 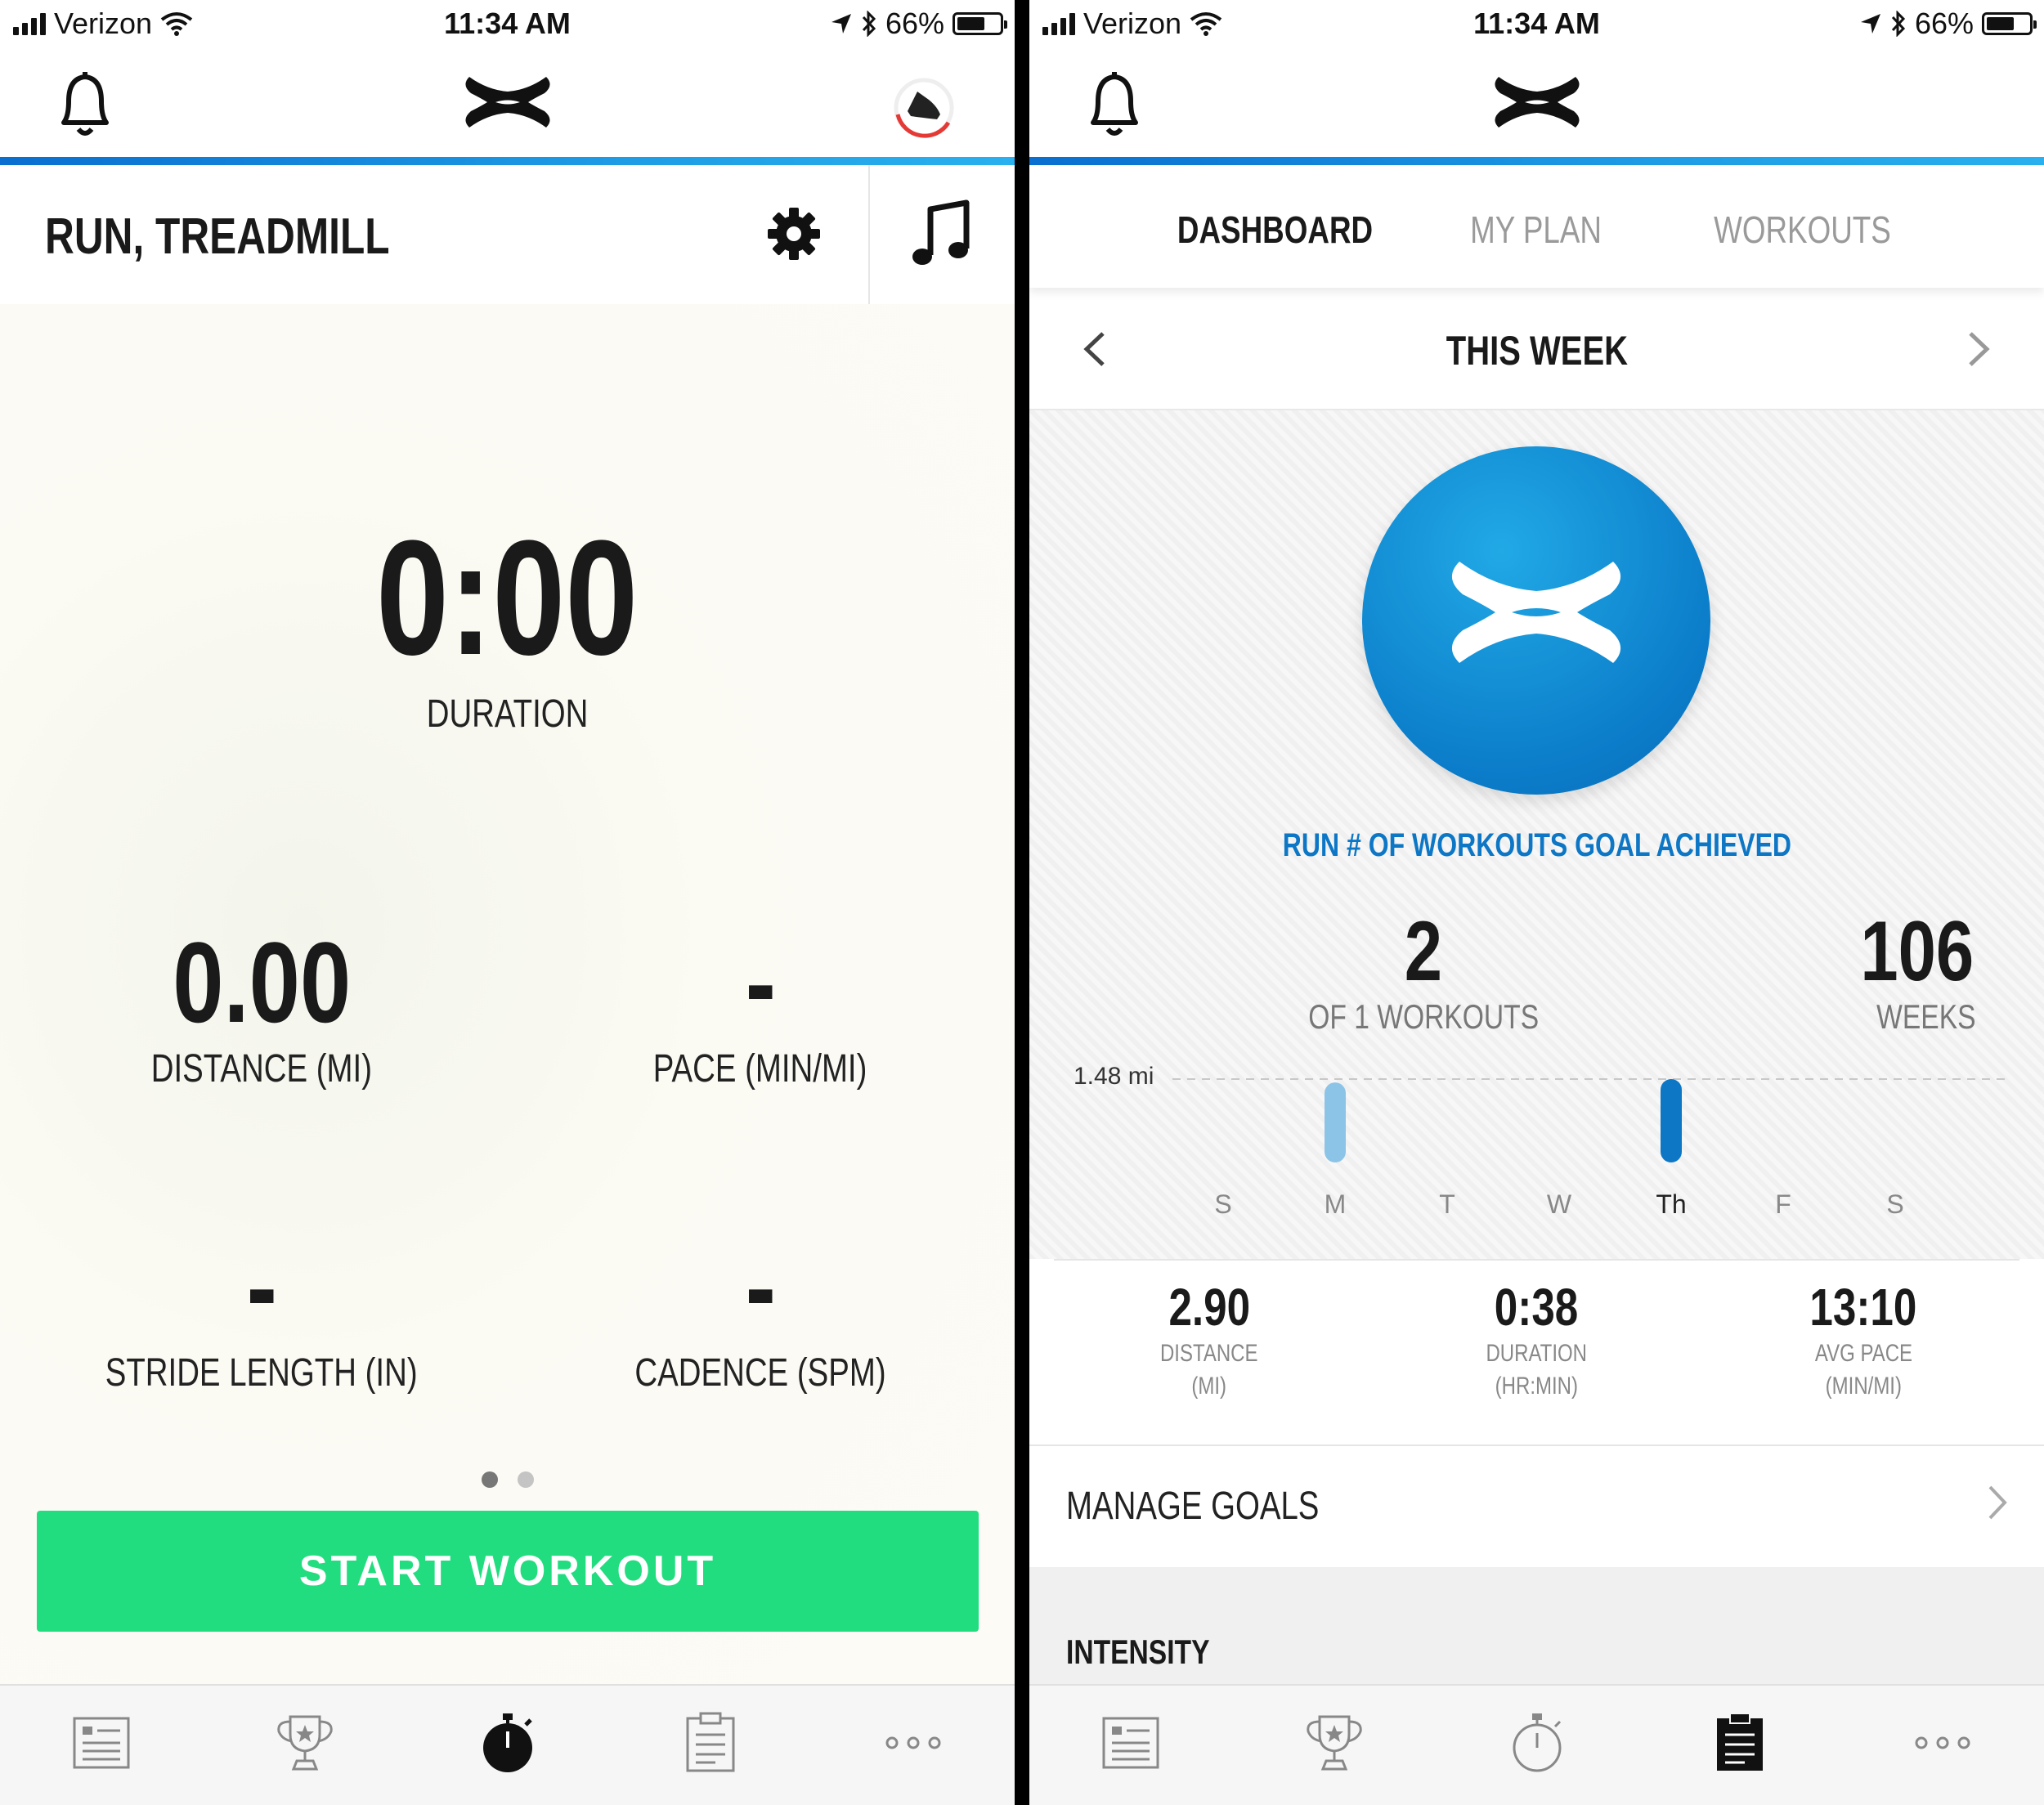 What do you see at coordinates (507, 25) in the screenshot?
I see `status-bar: Verizon 11:34 AM 66%` at bounding box center [507, 25].